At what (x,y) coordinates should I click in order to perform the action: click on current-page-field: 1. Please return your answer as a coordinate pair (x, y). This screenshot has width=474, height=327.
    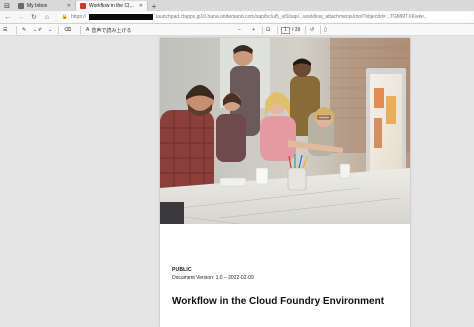
    Looking at the image, I should click on (285, 30).